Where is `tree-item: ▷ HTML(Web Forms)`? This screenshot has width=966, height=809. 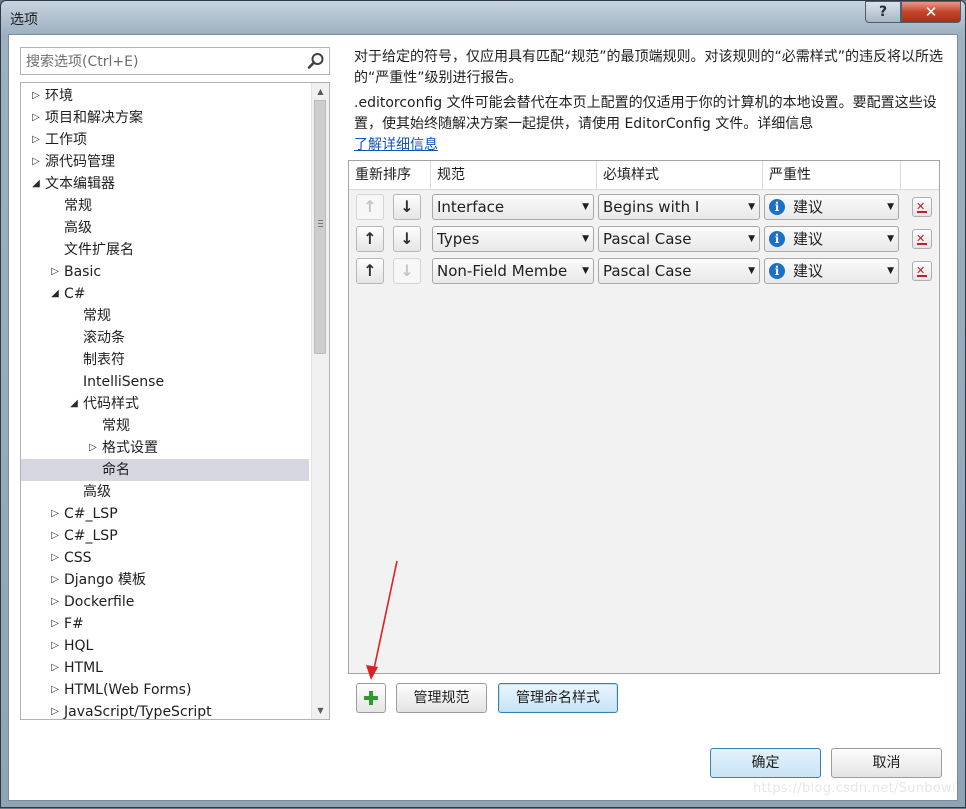 tree-item: ▷ HTML(Web Forms) is located at coordinates (165, 690).